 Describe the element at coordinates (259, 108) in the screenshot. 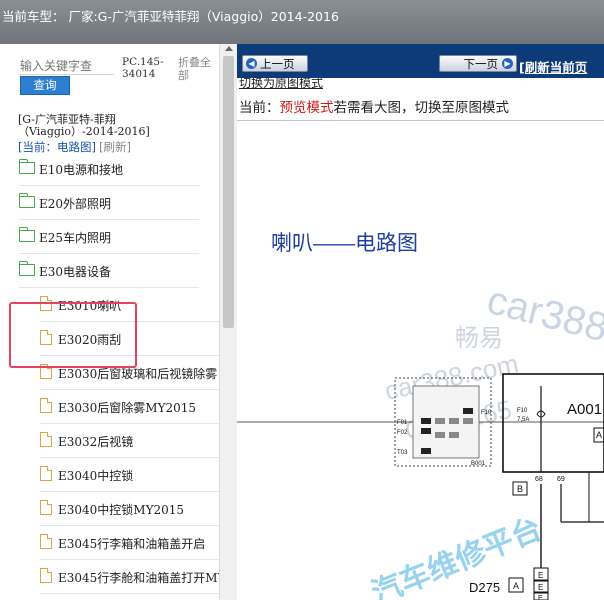

I see `mode-prefix: 当前：` at that location.